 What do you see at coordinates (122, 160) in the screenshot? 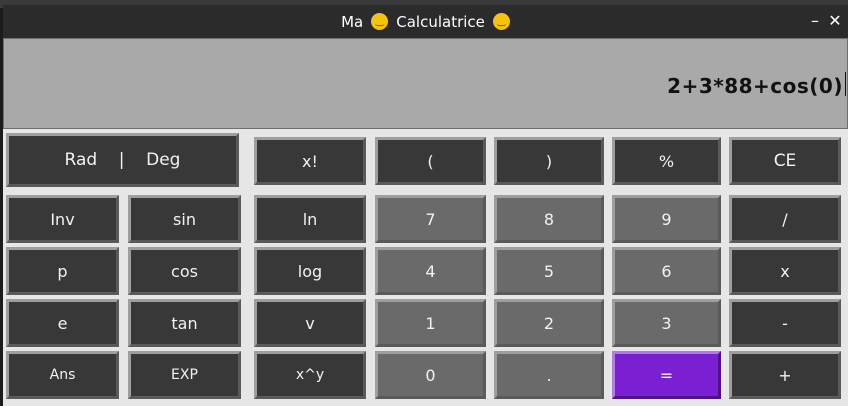
I see `rad-deg-toggle-button: Rad | Deg` at bounding box center [122, 160].